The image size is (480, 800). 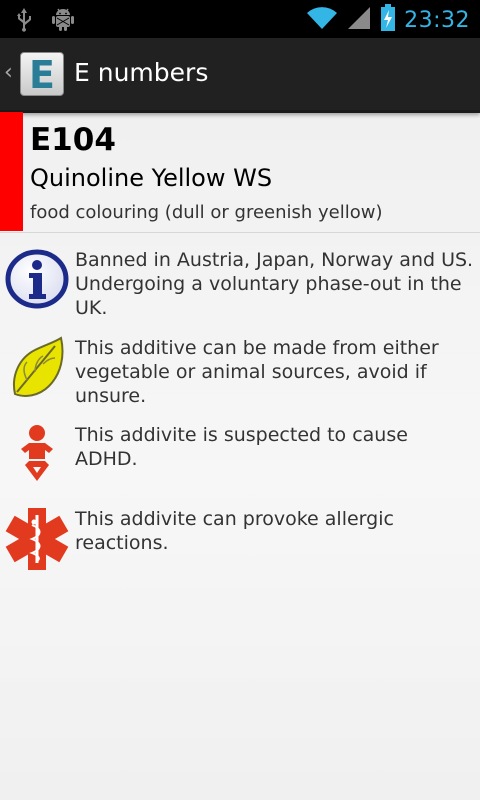 I want to click on child-icon, so click(x=37, y=455).